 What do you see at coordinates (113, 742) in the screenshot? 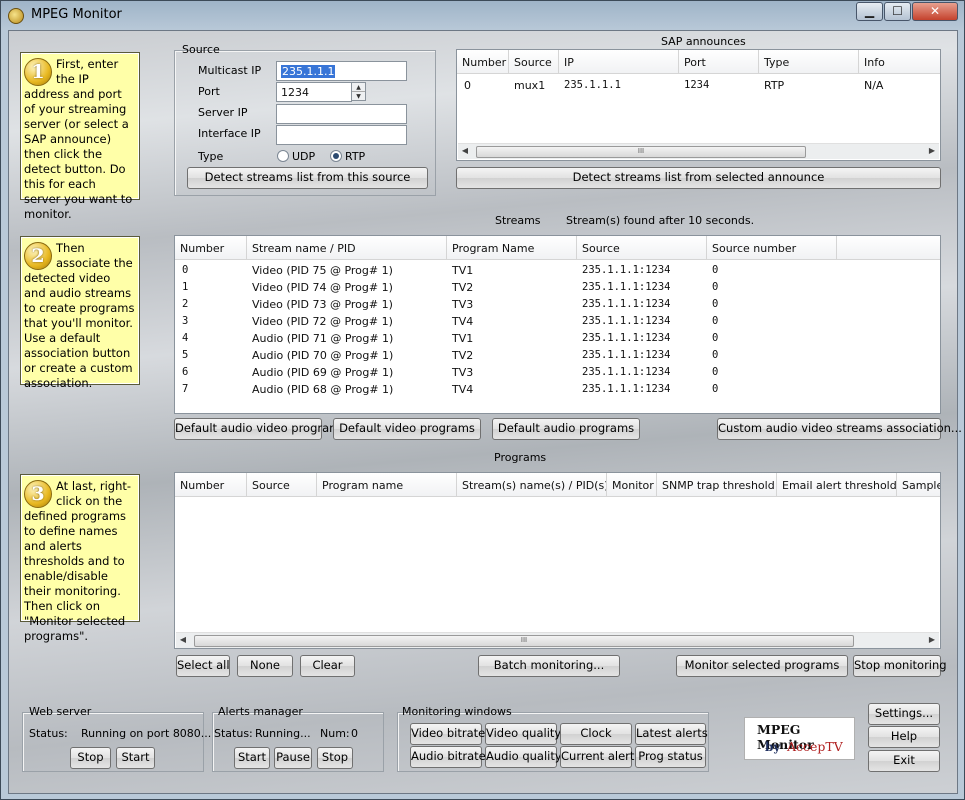
I see `web-server-group` at bounding box center [113, 742].